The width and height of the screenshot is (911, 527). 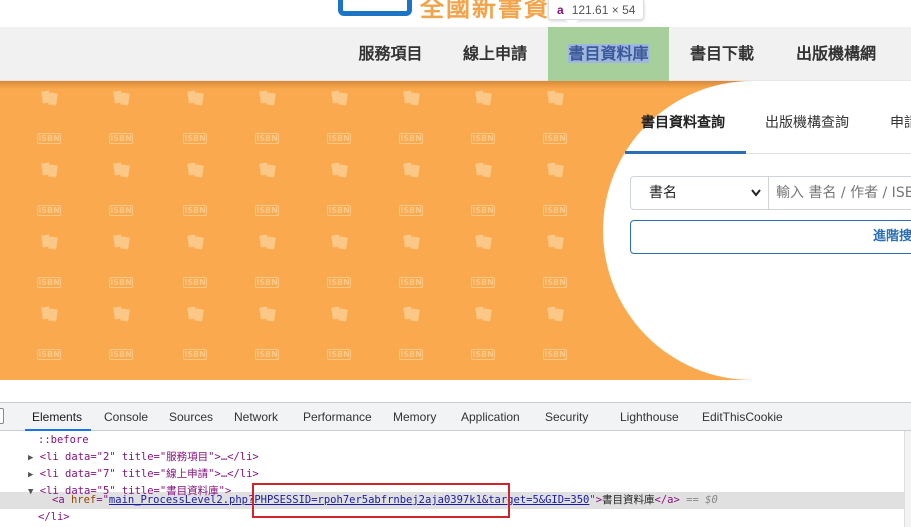 What do you see at coordinates (495, 54) in the screenshot?
I see `nav-item-online-apply: 線上申請` at bounding box center [495, 54].